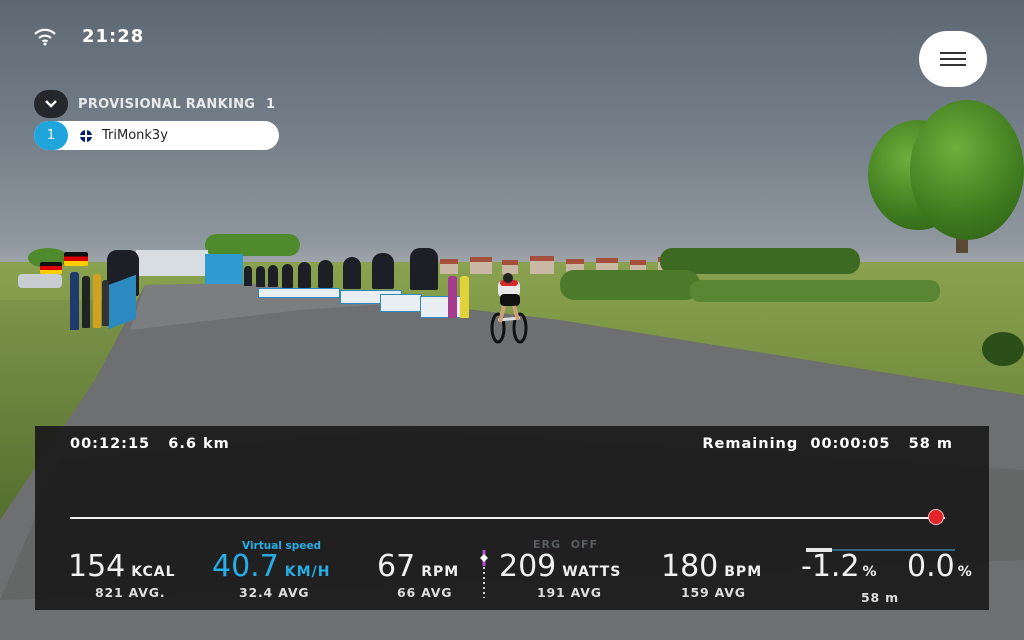 The image size is (1024, 640). Describe the element at coordinates (97, 566) in the screenshot. I see `calories-value: 154` at that location.